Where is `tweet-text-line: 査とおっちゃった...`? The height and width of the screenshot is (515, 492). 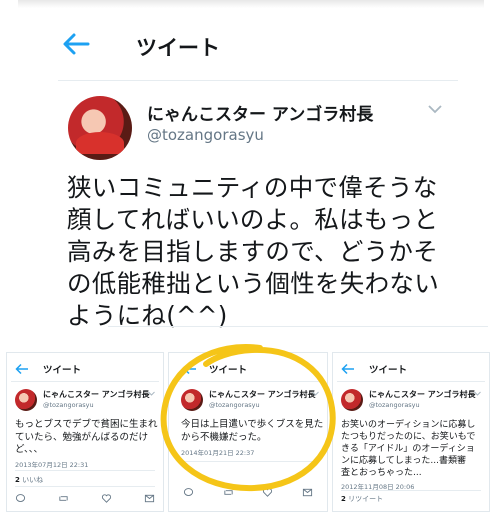
tweet-text-line: 査とおっちゃった... is located at coordinates (381, 473).